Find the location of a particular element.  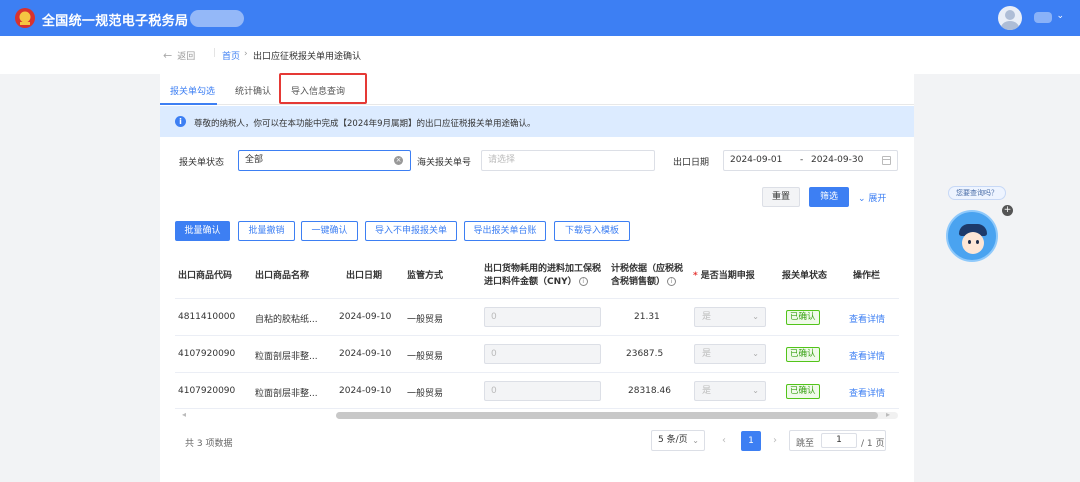

jump-label: 跳至 is located at coordinates (805, 444).